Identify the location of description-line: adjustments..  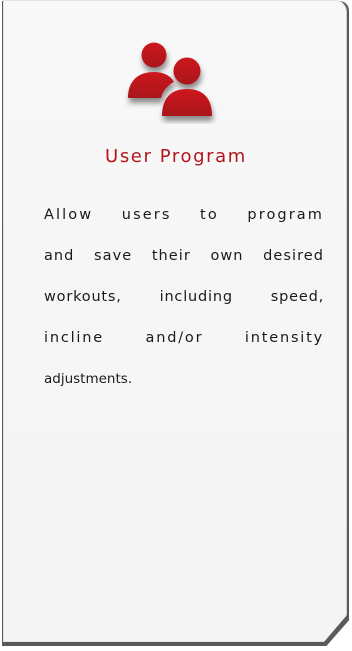
(88, 379).